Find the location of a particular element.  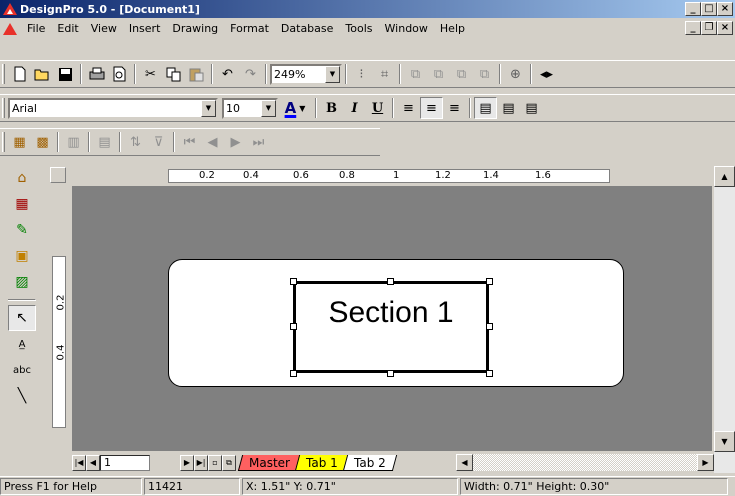

menu-insert: Insert is located at coordinates (145, 28).